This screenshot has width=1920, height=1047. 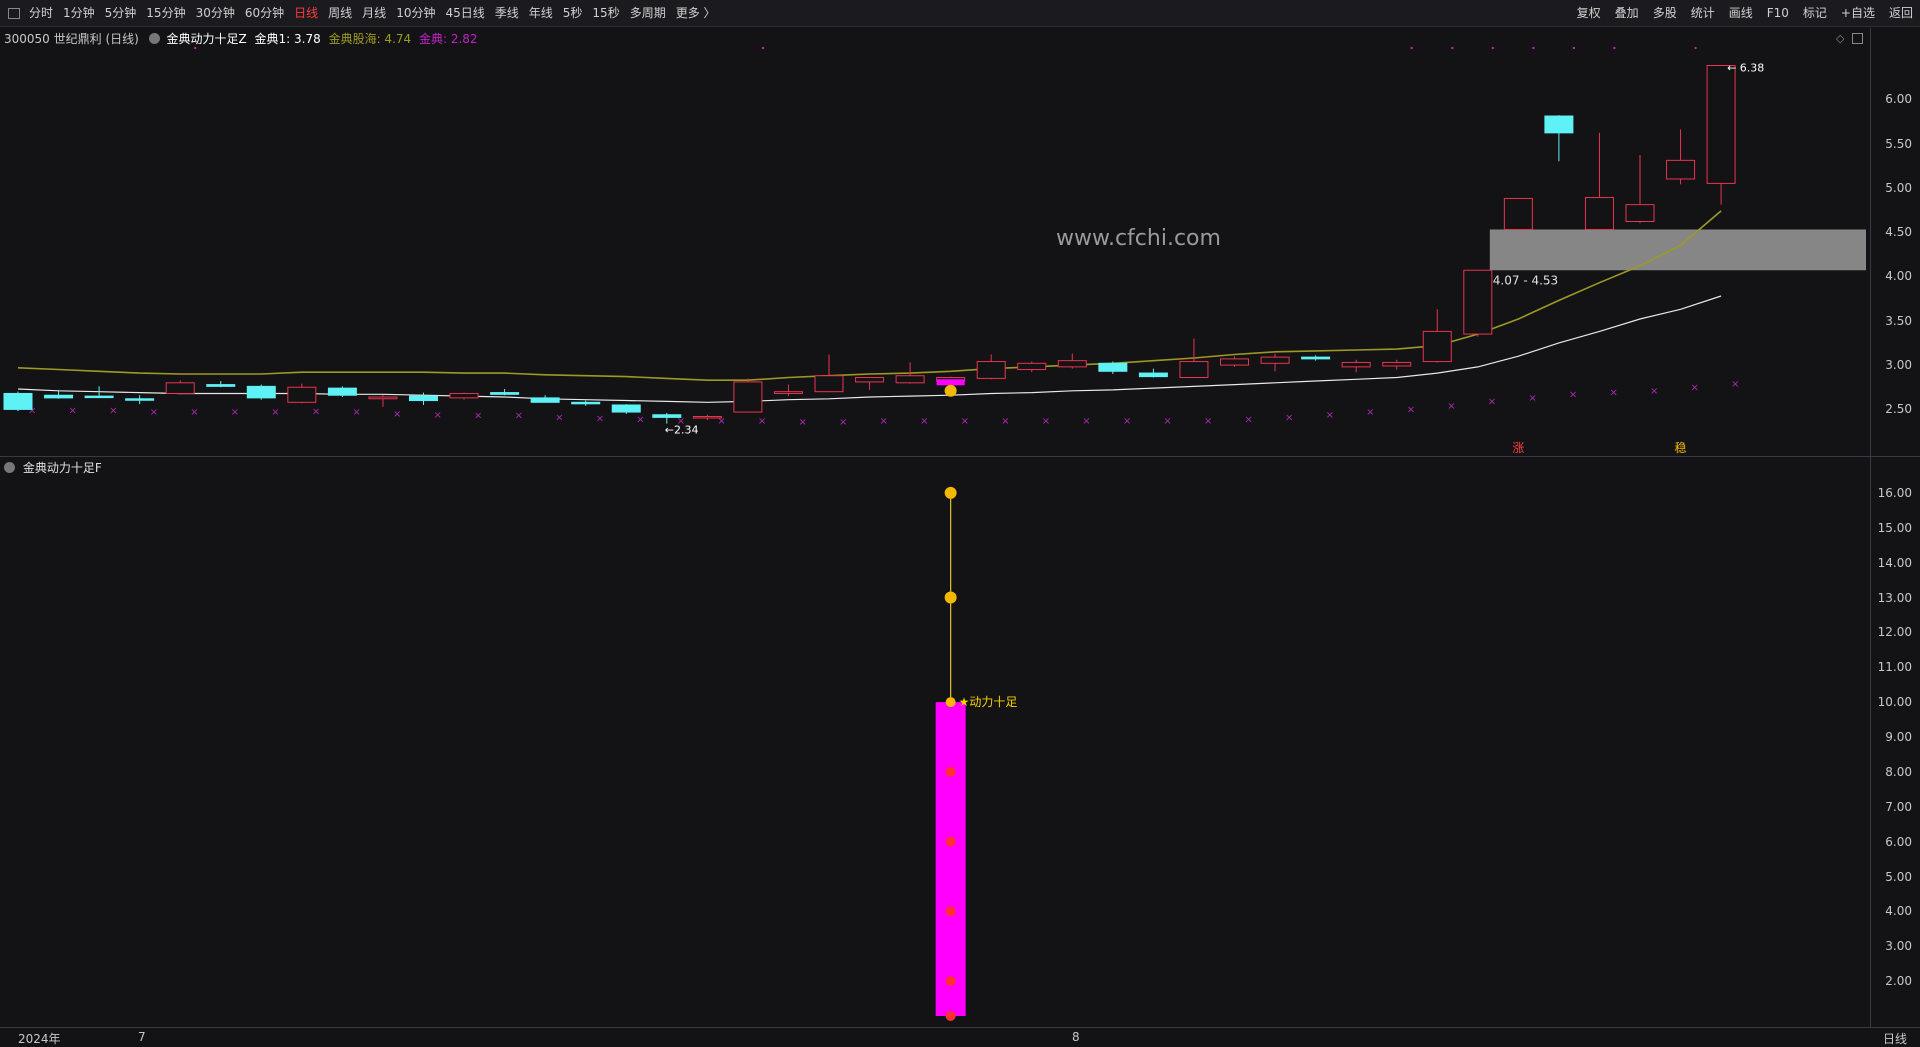 What do you see at coordinates (1898, 771) in the screenshot?
I see `indicator-tick: 8.00` at bounding box center [1898, 771].